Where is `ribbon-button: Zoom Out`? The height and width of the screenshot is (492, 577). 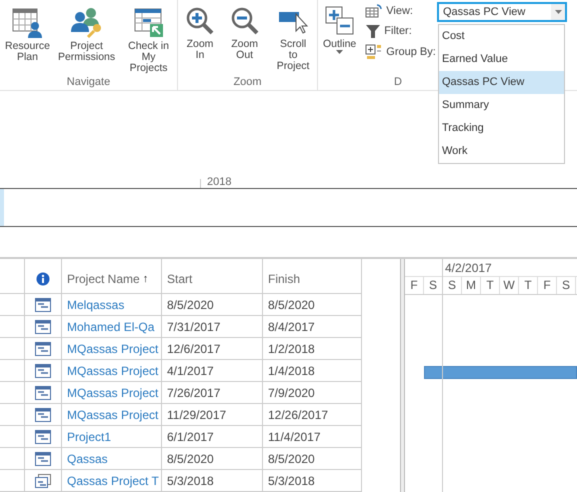
ribbon-button: Zoom Out is located at coordinates (245, 33).